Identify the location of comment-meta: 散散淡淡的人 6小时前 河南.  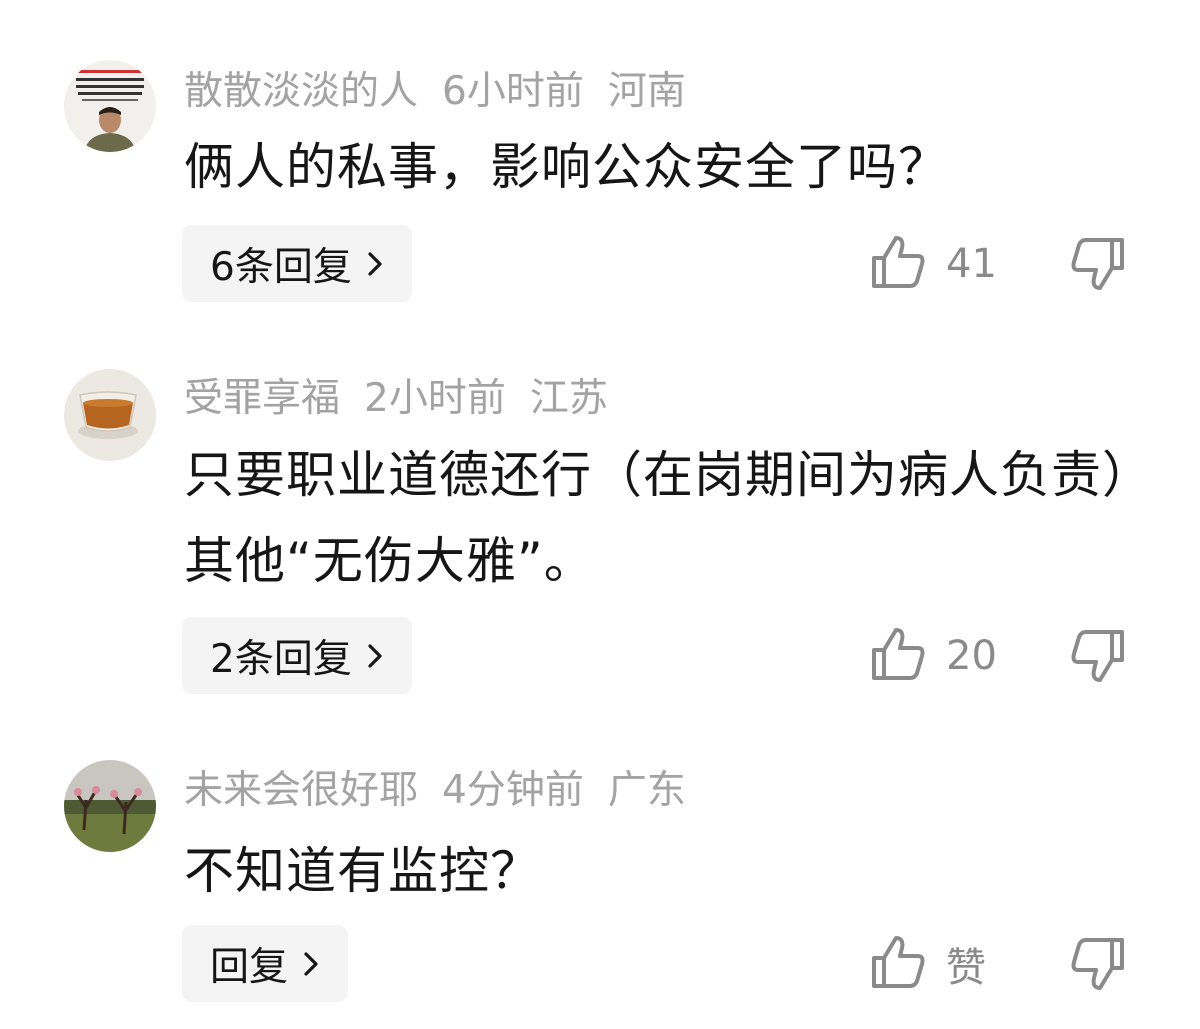
(447, 91).